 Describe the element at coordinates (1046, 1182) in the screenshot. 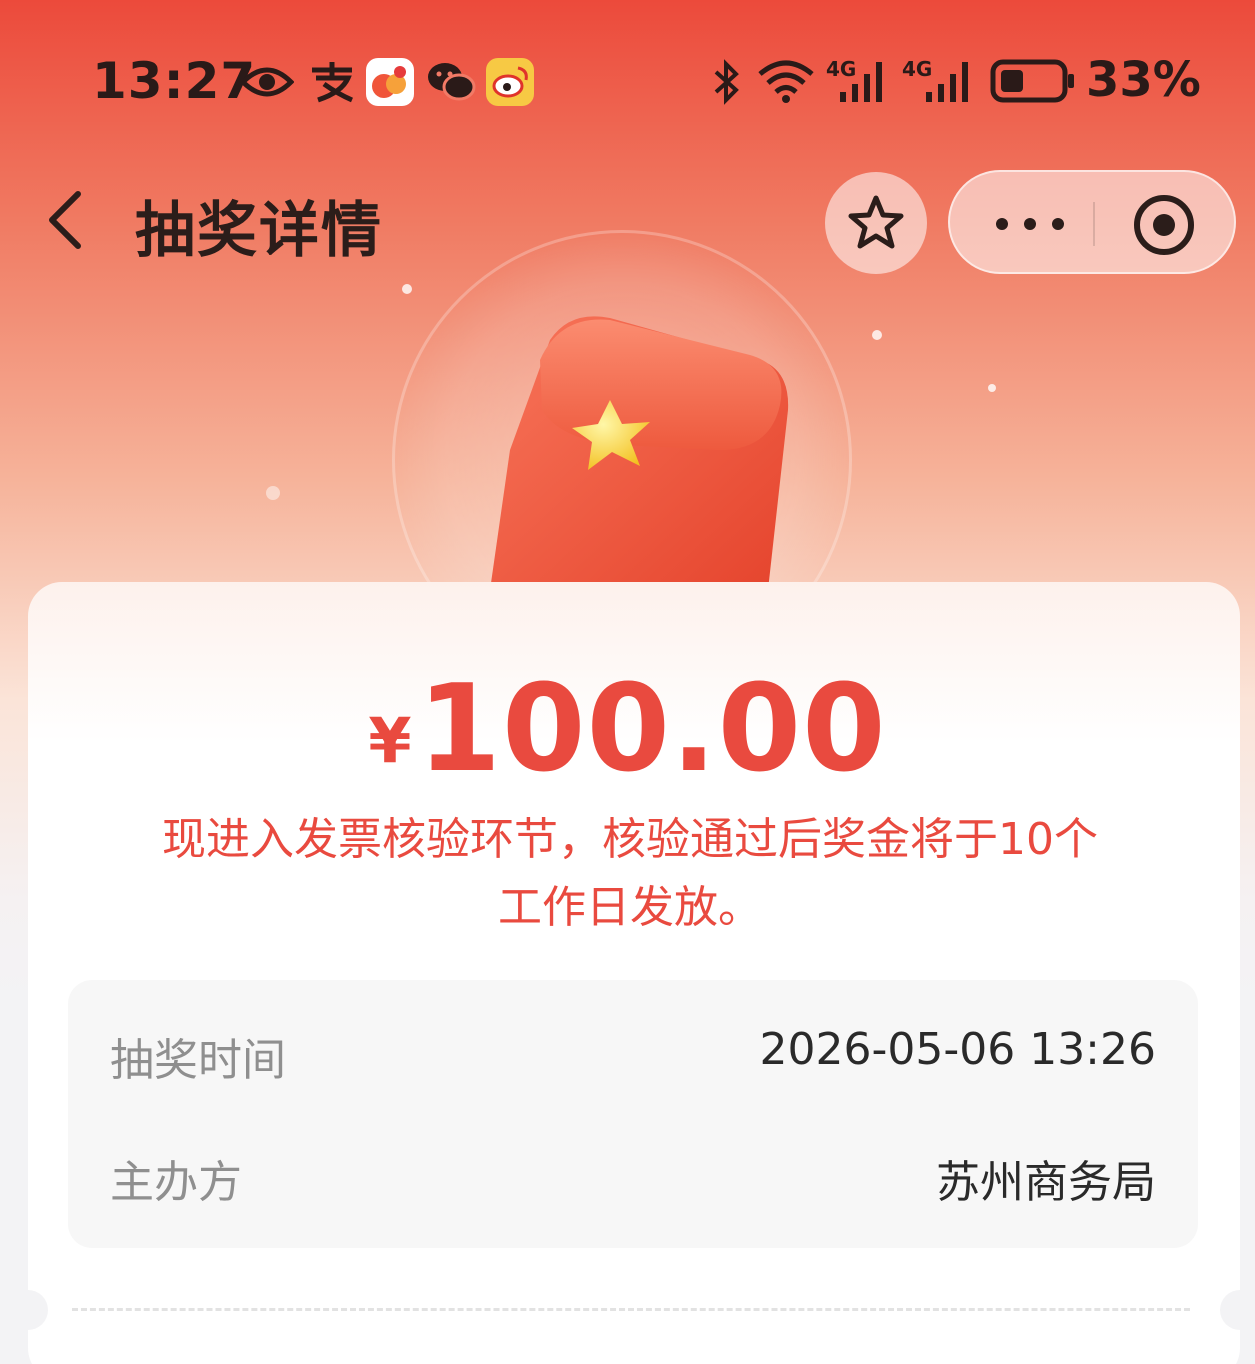

I see `organizer-value: 苏州商务局` at that location.